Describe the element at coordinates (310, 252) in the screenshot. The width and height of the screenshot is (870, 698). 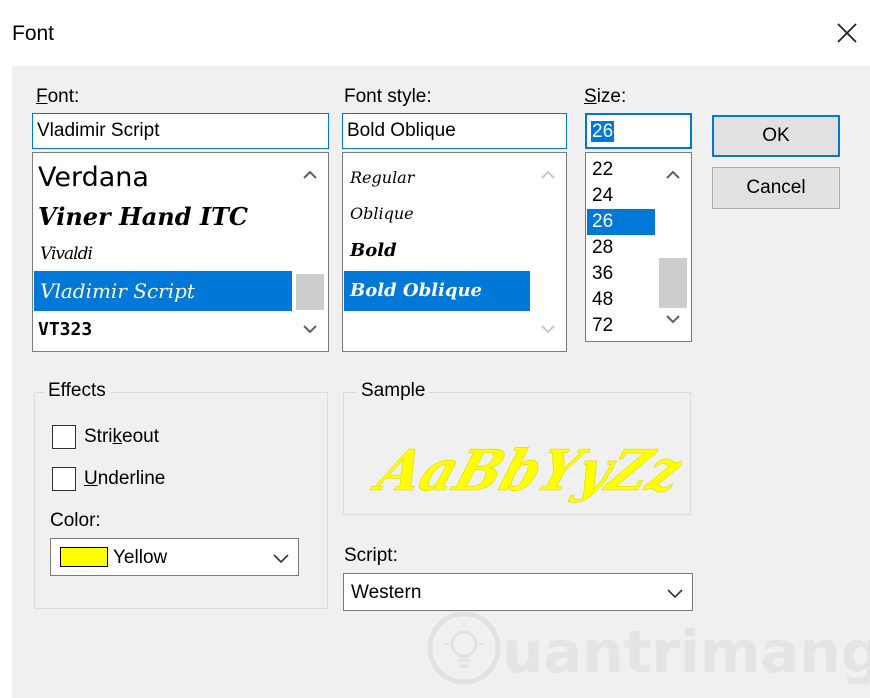
I see `font-list-scrollbar` at that location.